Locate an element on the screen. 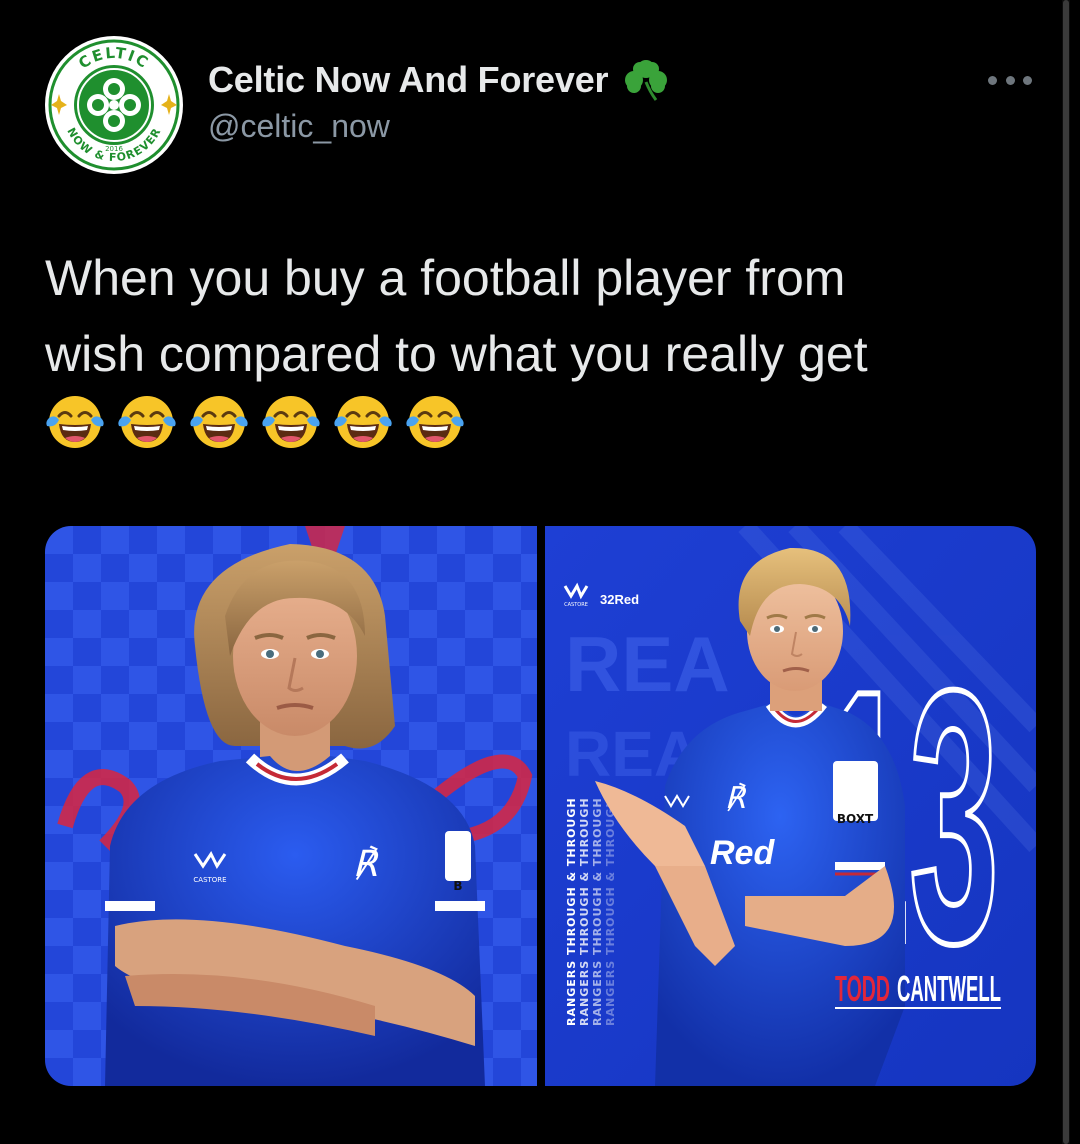 This screenshot has width=1080, height=1144. background-word: REA is located at coordinates (647, 664).